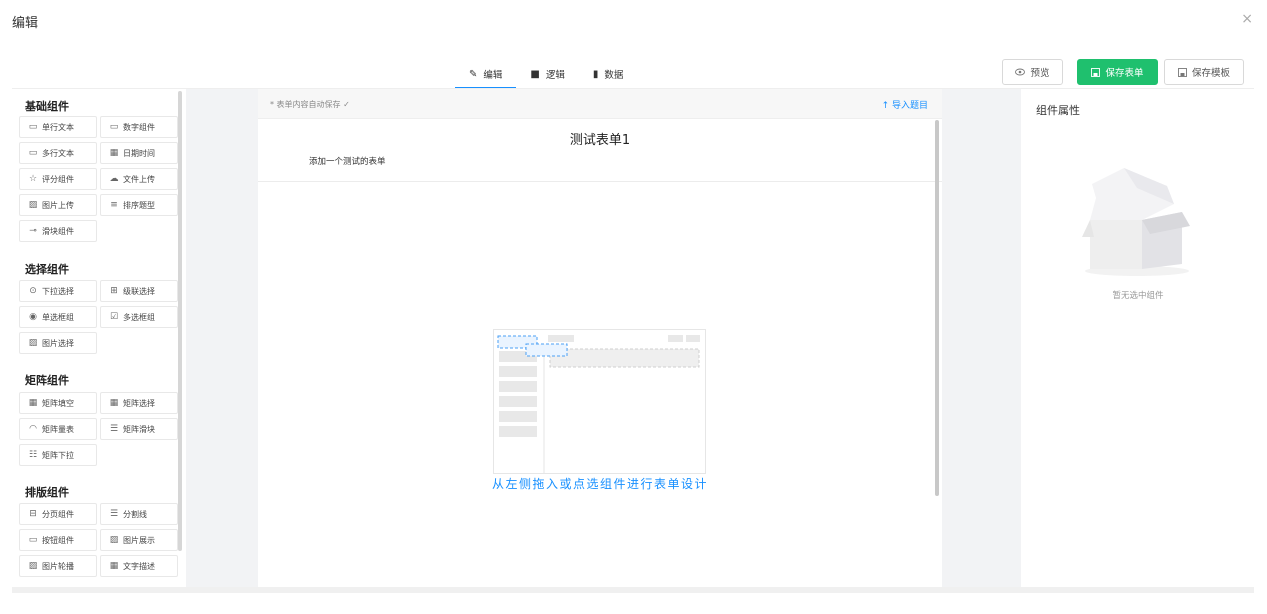 The image size is (1267, 614). Describe the element at coordinates (25, 23) in the screenshot. I see `dialog-title: 编辑` at that location.